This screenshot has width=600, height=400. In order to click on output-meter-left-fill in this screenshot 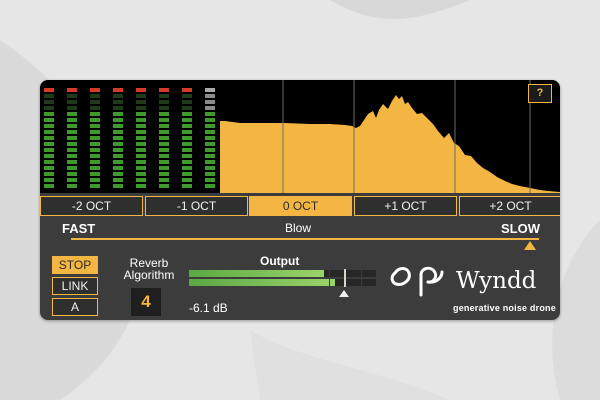, I will do `click(256, 273)`.